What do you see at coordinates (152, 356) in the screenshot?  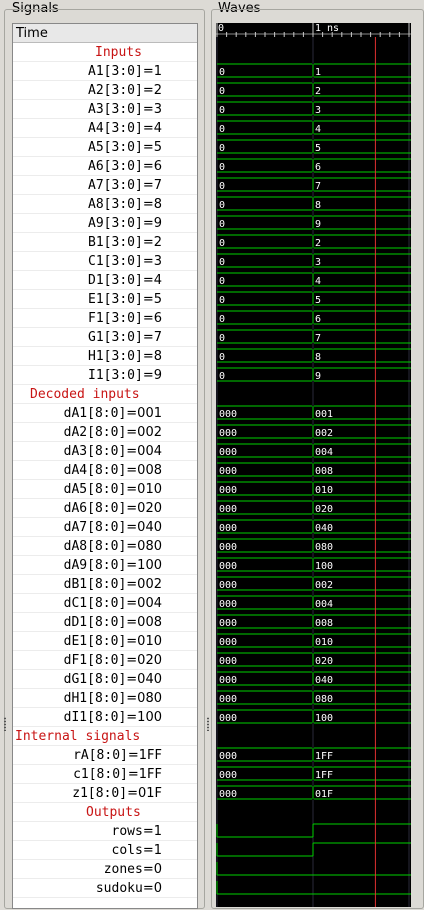 I see `signal-value: =8` at bounding box center [152, 356].